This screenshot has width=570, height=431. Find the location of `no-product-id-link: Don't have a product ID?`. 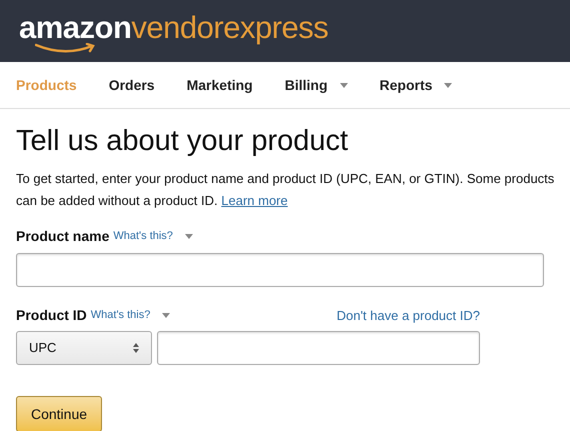

no-product-id-link: Don't have a product ID? is located at coordinates (408, 316).